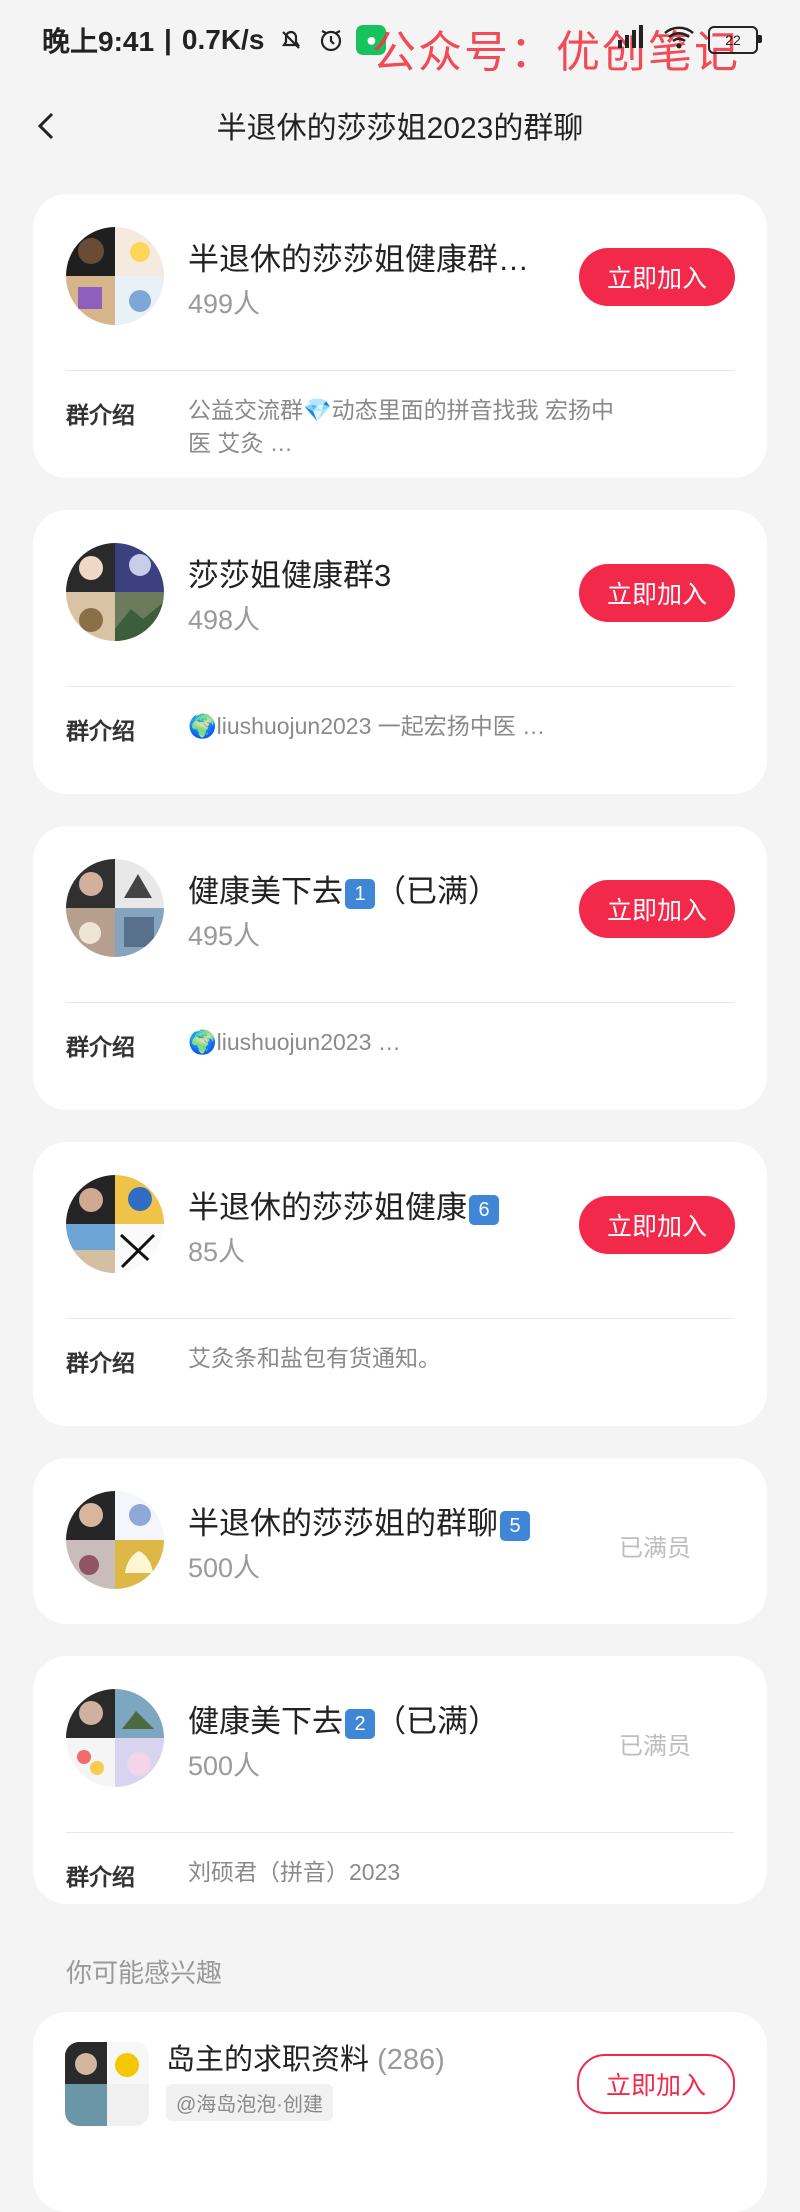 Image resolution: width=800 pixels, height=2212 pixels. Describe the element at coordinates (144, 1973) in the screenshot. I see `section-title: 你可能感兴趣` at that location.